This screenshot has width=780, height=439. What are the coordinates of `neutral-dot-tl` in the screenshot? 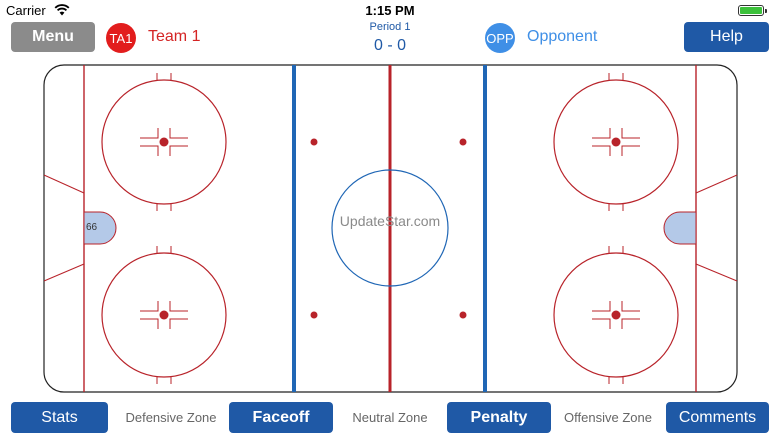 It's located at (314, 142).